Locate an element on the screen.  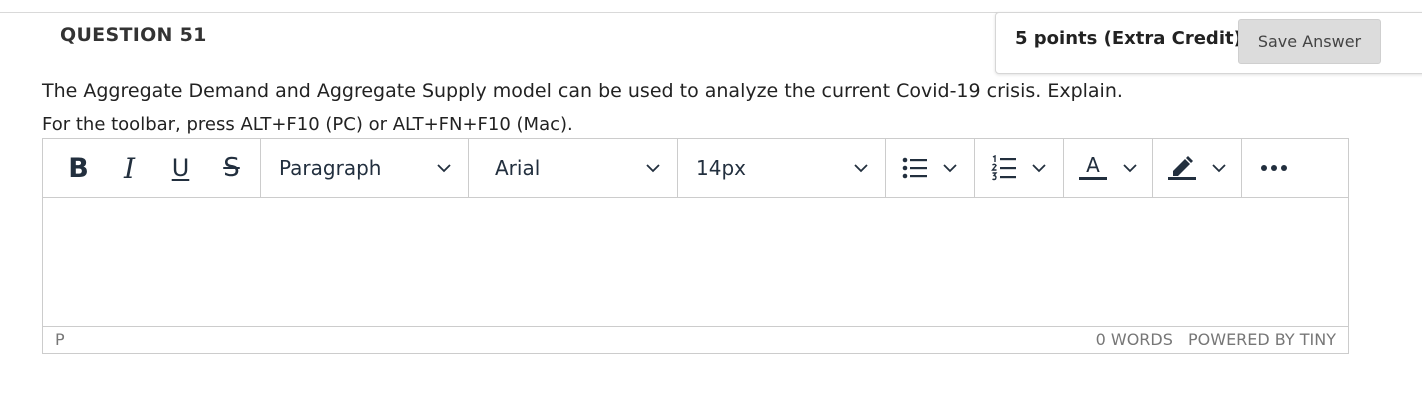
text-color-button: A is located at coordinates (1108, 168).